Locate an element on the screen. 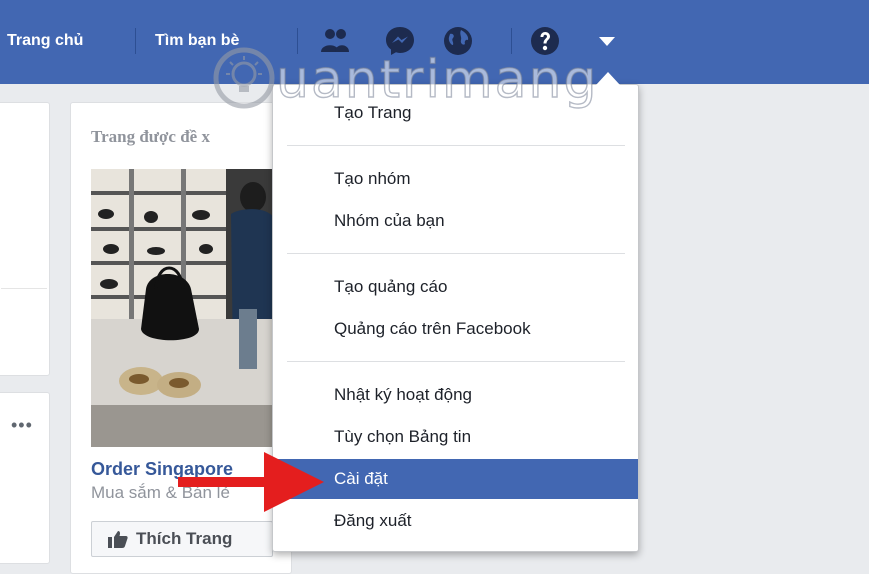 This screenshot has width=869, height=574. friends-icon is located at coordinates (335, 41).